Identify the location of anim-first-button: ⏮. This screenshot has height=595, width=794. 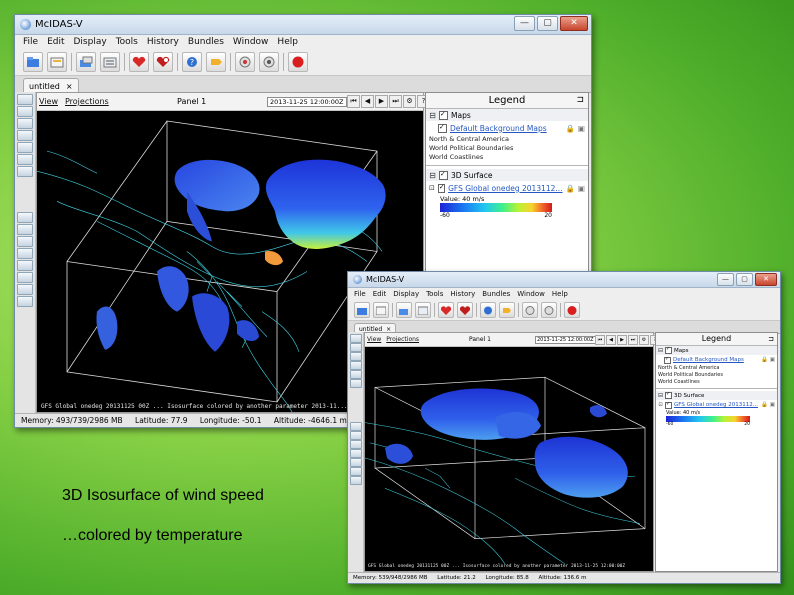
(600, 340).